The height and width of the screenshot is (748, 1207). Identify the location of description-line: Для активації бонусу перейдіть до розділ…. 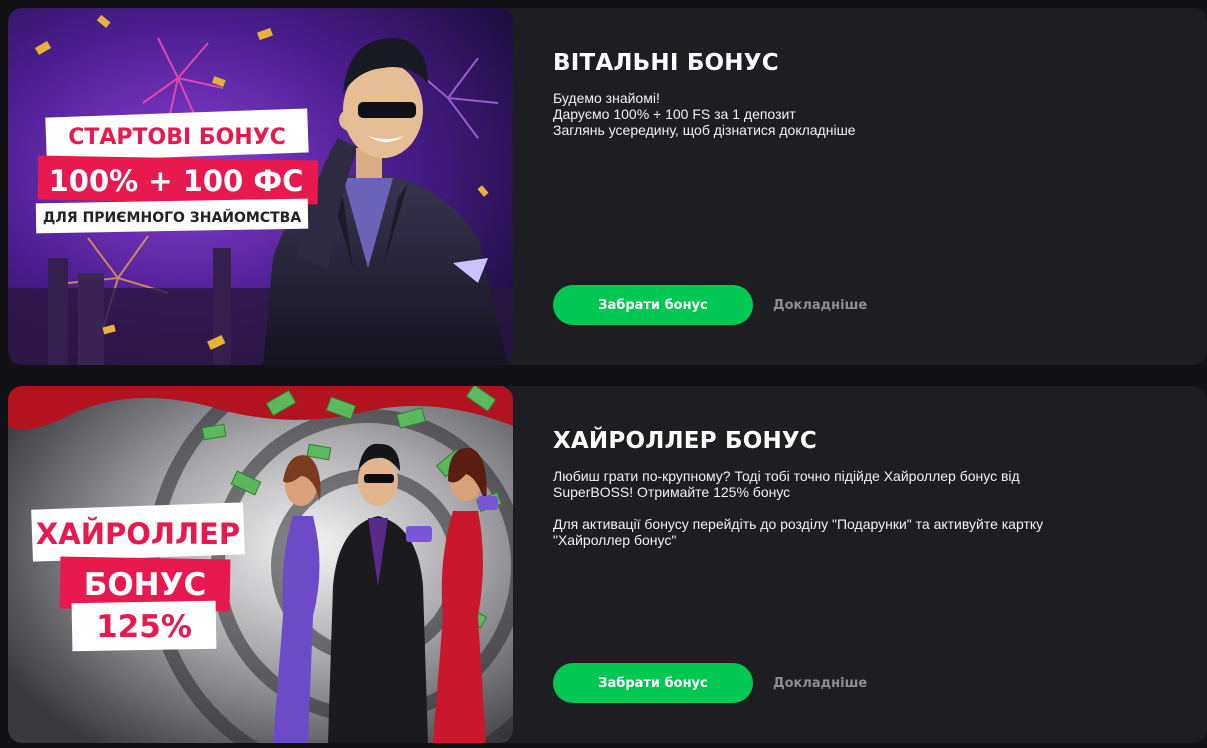
(798, 524).